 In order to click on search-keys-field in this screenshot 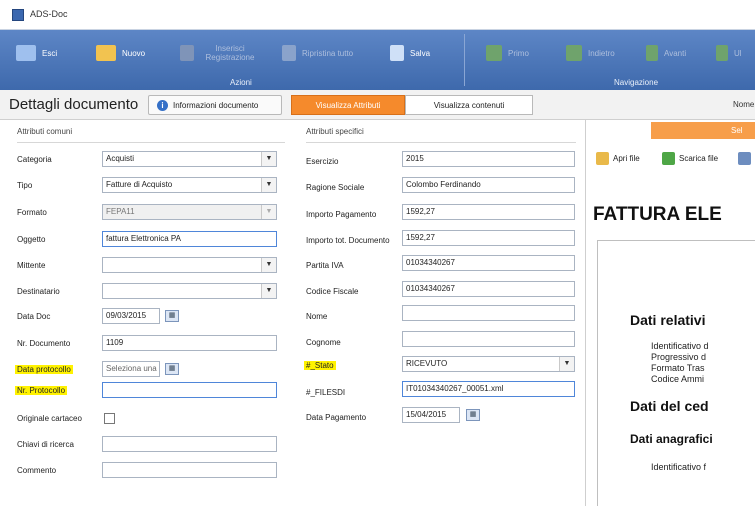, I will do `click(189, 444)`.